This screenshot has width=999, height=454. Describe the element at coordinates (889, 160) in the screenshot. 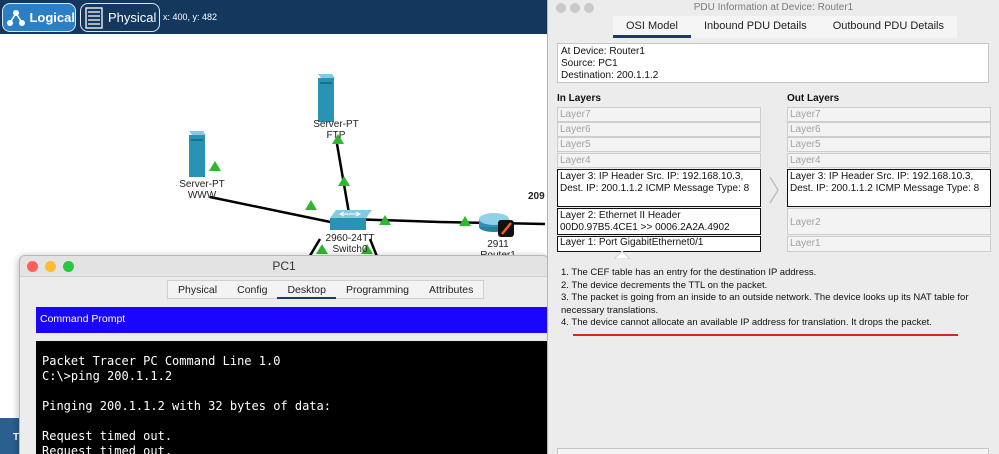

I see `out-layer-4: Layer4` at that location.